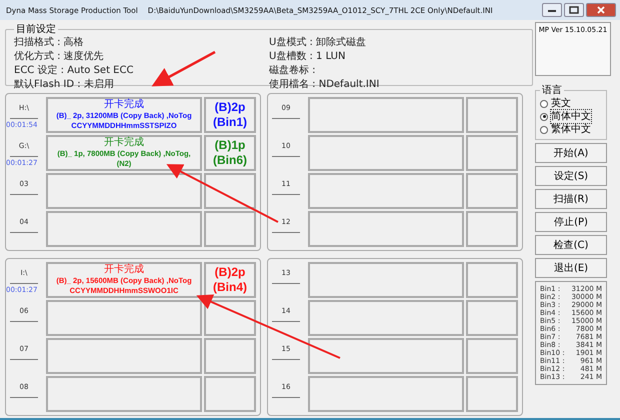 Image resolution: width=620 pixels, height=420 pixels. Describe the element at coordinates (59, 57) in the screenshot. I see `setting-text: 优化方式 : 速度优先` at that location.